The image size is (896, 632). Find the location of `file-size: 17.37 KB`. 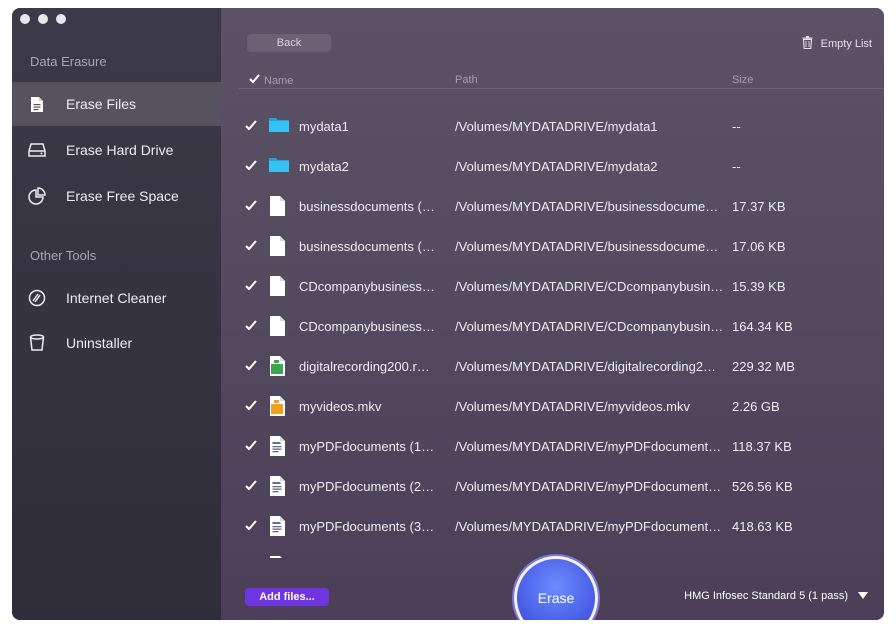

file-size: 17.37 KB is located at coordinates (759, 206).